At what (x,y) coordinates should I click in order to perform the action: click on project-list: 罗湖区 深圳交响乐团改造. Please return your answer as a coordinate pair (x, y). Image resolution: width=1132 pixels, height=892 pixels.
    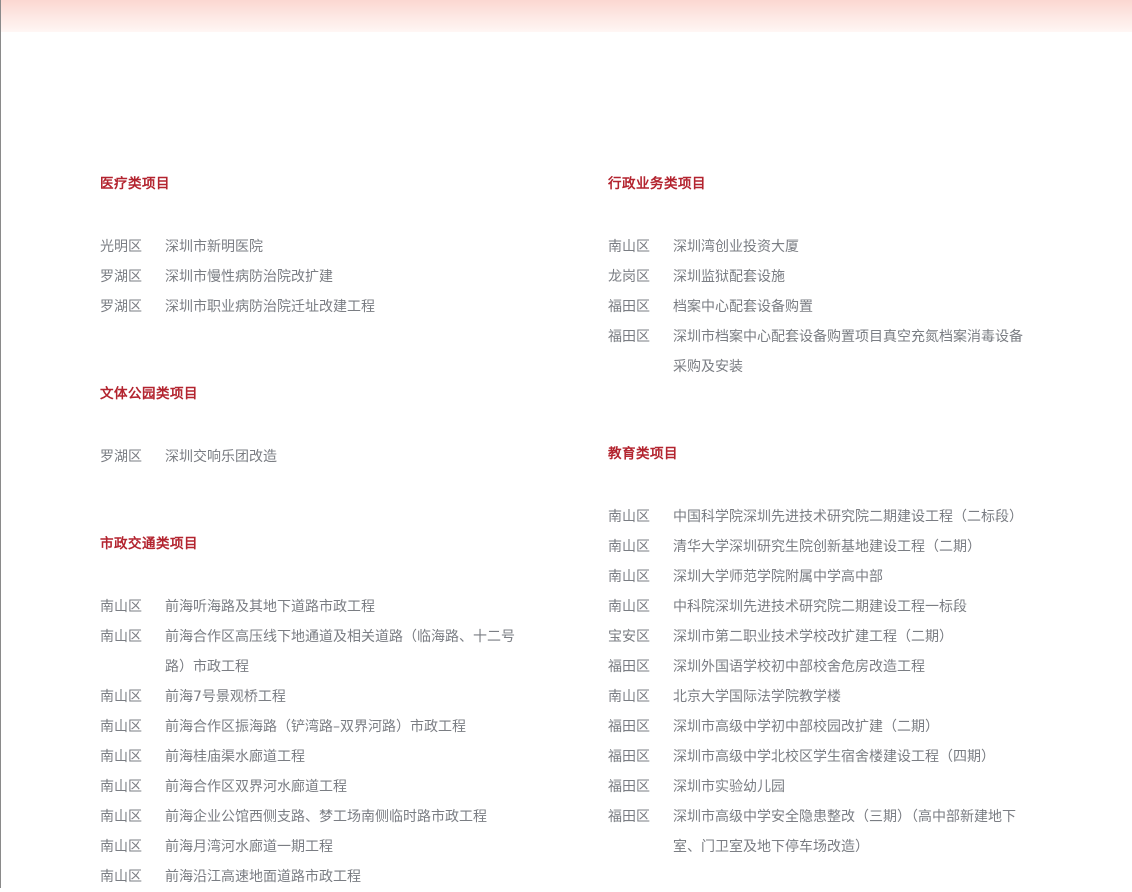
    Looking at the image, I should click on (320, 457).